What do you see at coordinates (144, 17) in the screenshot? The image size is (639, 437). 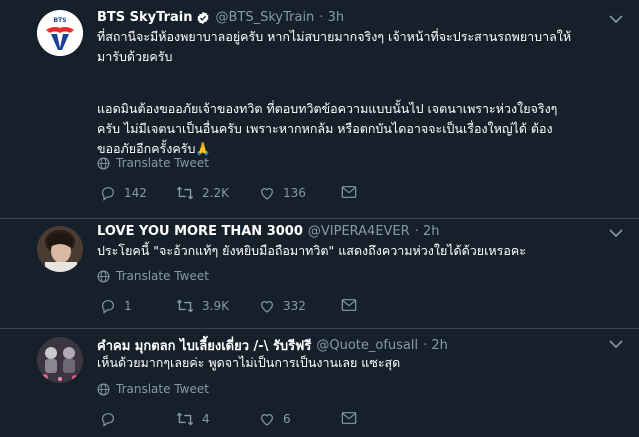 I see `display-name: BTS SkyTrain` at bounding box center [144, 17].